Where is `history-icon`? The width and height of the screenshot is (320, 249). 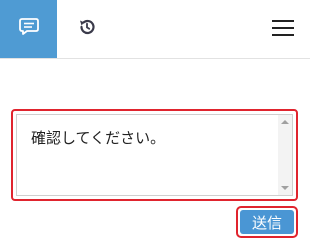 history-icon is located at coordinates (87, 29).